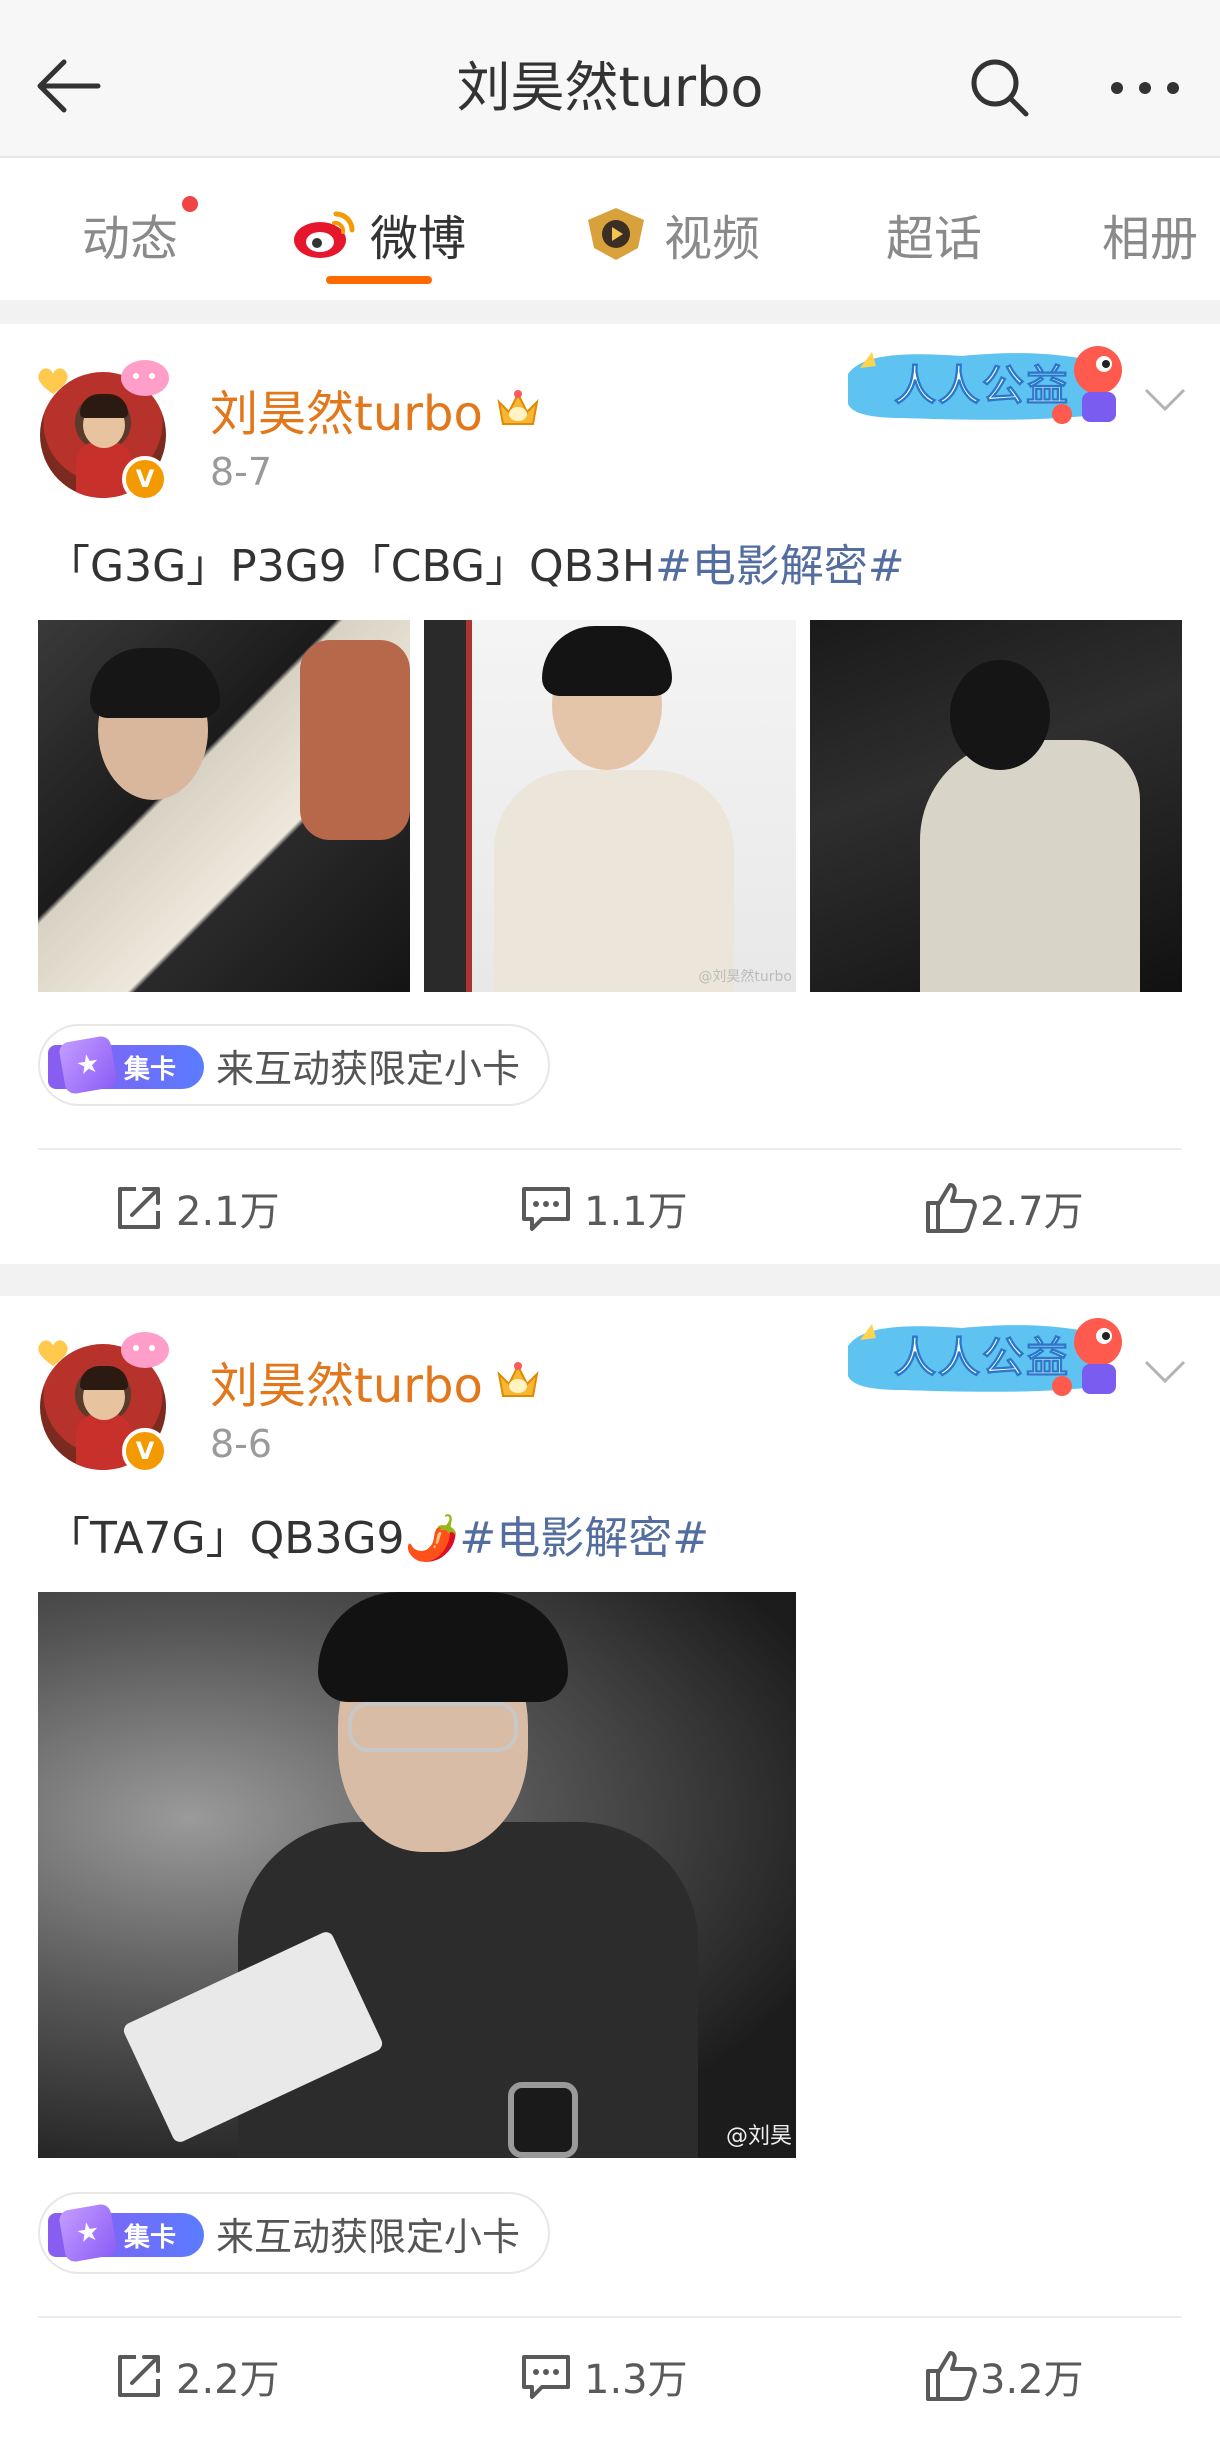  I want to click on tab-label: 动态, so click(130, 239).